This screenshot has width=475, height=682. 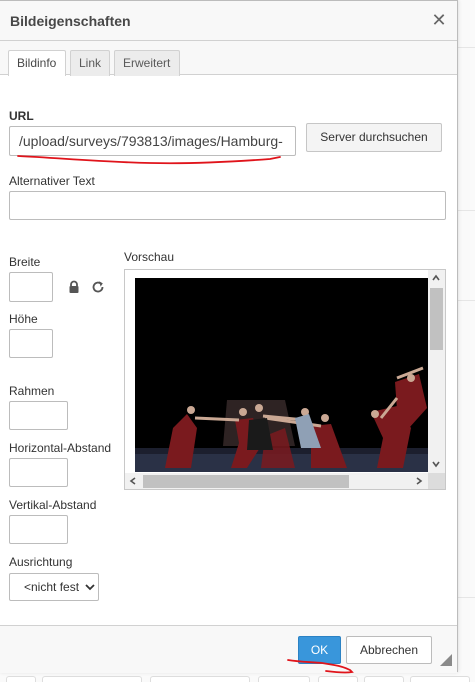 What do you see at coordinates (31, 287) in the screenshot?
I see `width-input` at bounding box center [31, 287].